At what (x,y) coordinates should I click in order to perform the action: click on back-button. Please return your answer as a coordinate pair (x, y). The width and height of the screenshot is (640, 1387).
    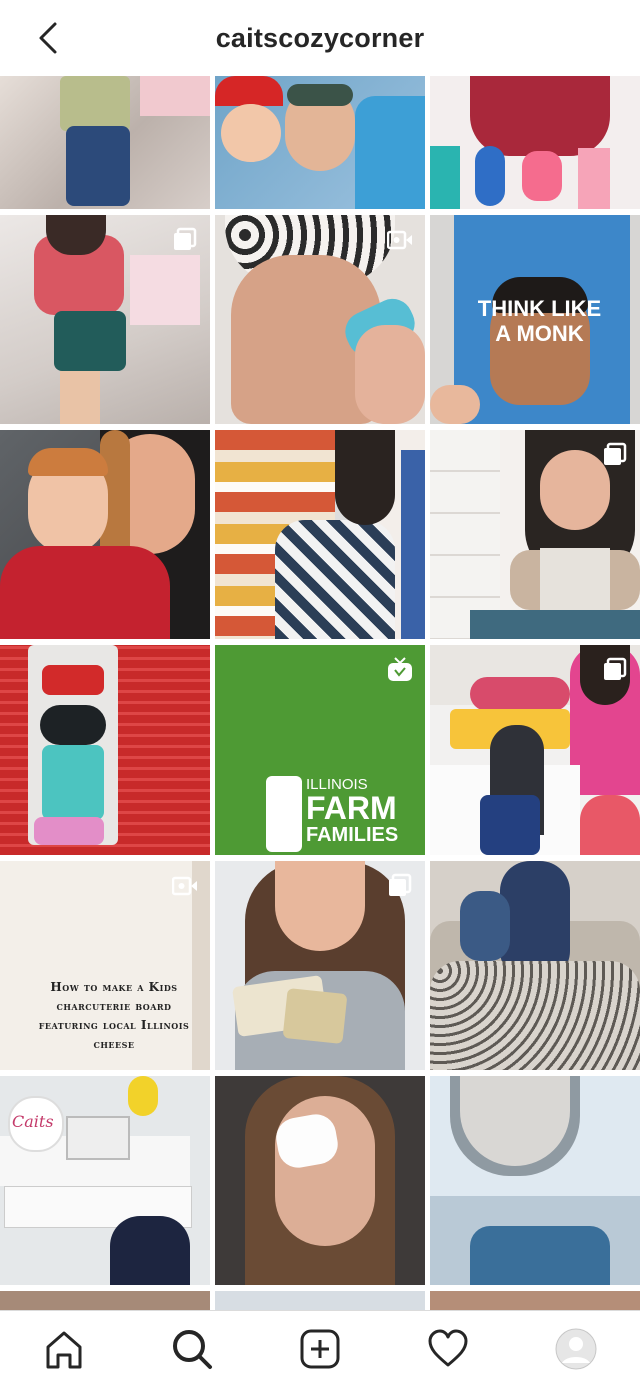
    Looking at the image, I should click on (48, 38).